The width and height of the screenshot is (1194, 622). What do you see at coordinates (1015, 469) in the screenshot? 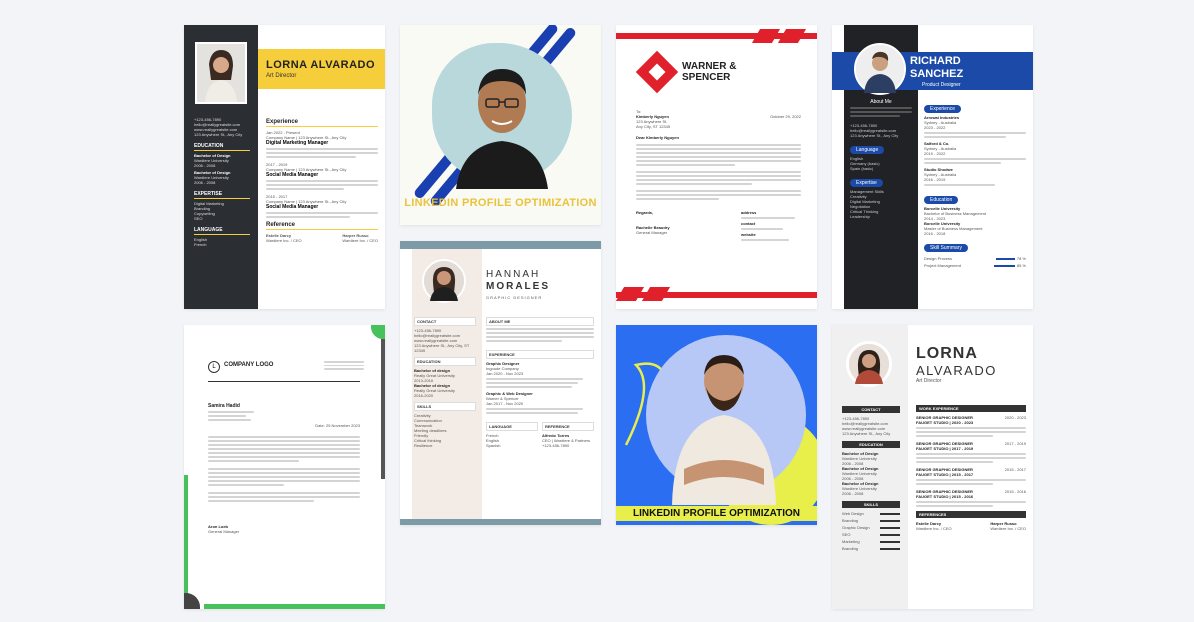
I see `job-years: 2015 - 2017` at bounding box center [1015, 469].